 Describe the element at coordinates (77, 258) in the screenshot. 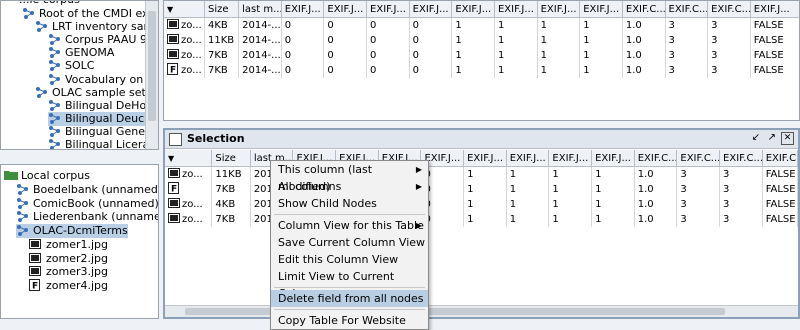

I see `tree-node-label: zomer2.jpg` at that location.